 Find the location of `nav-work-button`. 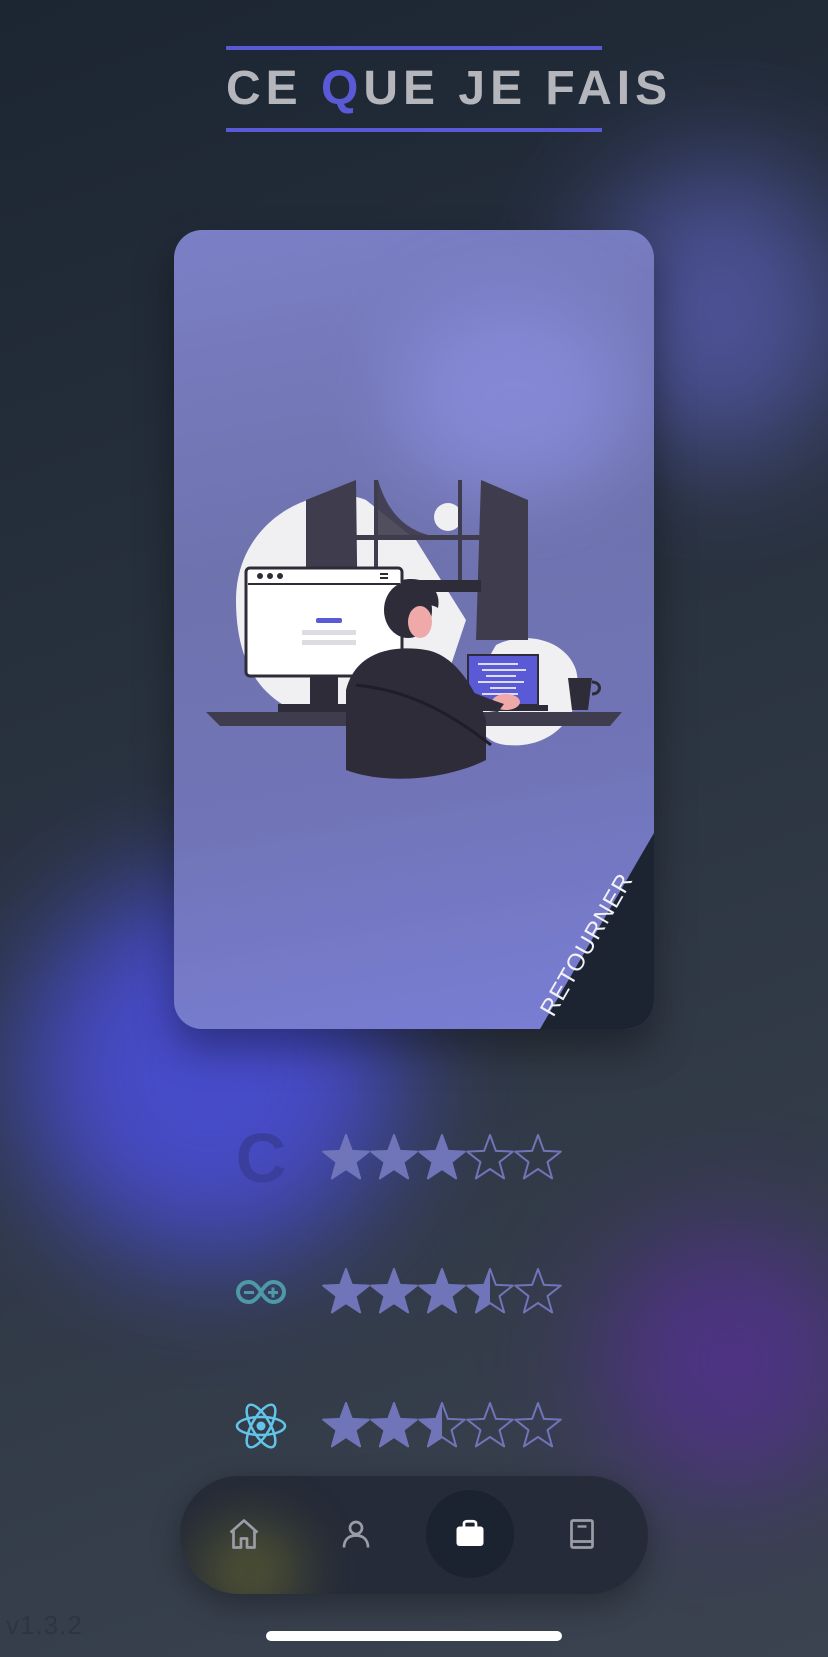

nav-work-button is located at coordinates (470, 1534).